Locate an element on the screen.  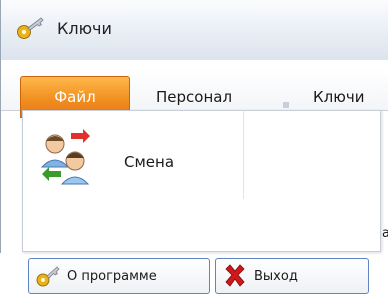
close-icon is located at coordinates (235, 275).